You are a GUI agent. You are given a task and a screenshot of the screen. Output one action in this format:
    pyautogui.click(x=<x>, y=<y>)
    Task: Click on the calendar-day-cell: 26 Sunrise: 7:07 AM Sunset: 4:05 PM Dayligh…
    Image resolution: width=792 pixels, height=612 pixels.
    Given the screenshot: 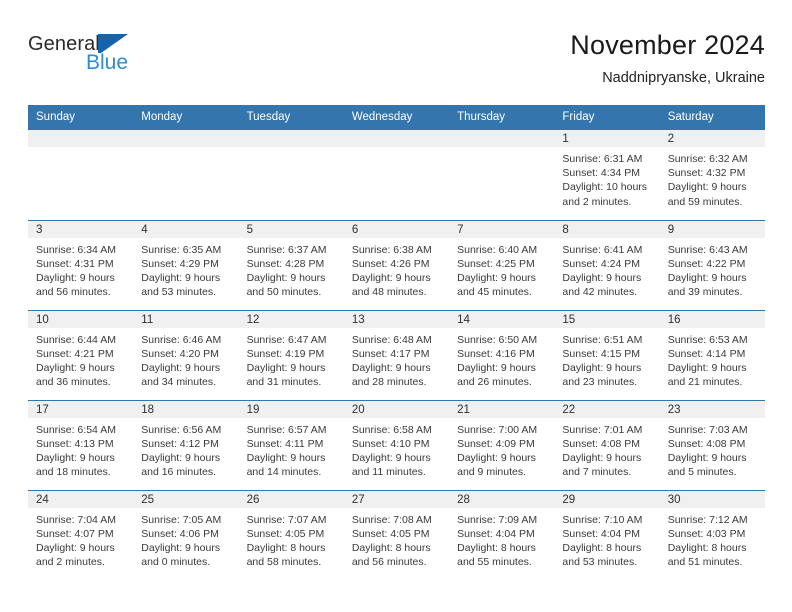 What is the action you would take?
    pyautogui.click(x=291, y=534)
    